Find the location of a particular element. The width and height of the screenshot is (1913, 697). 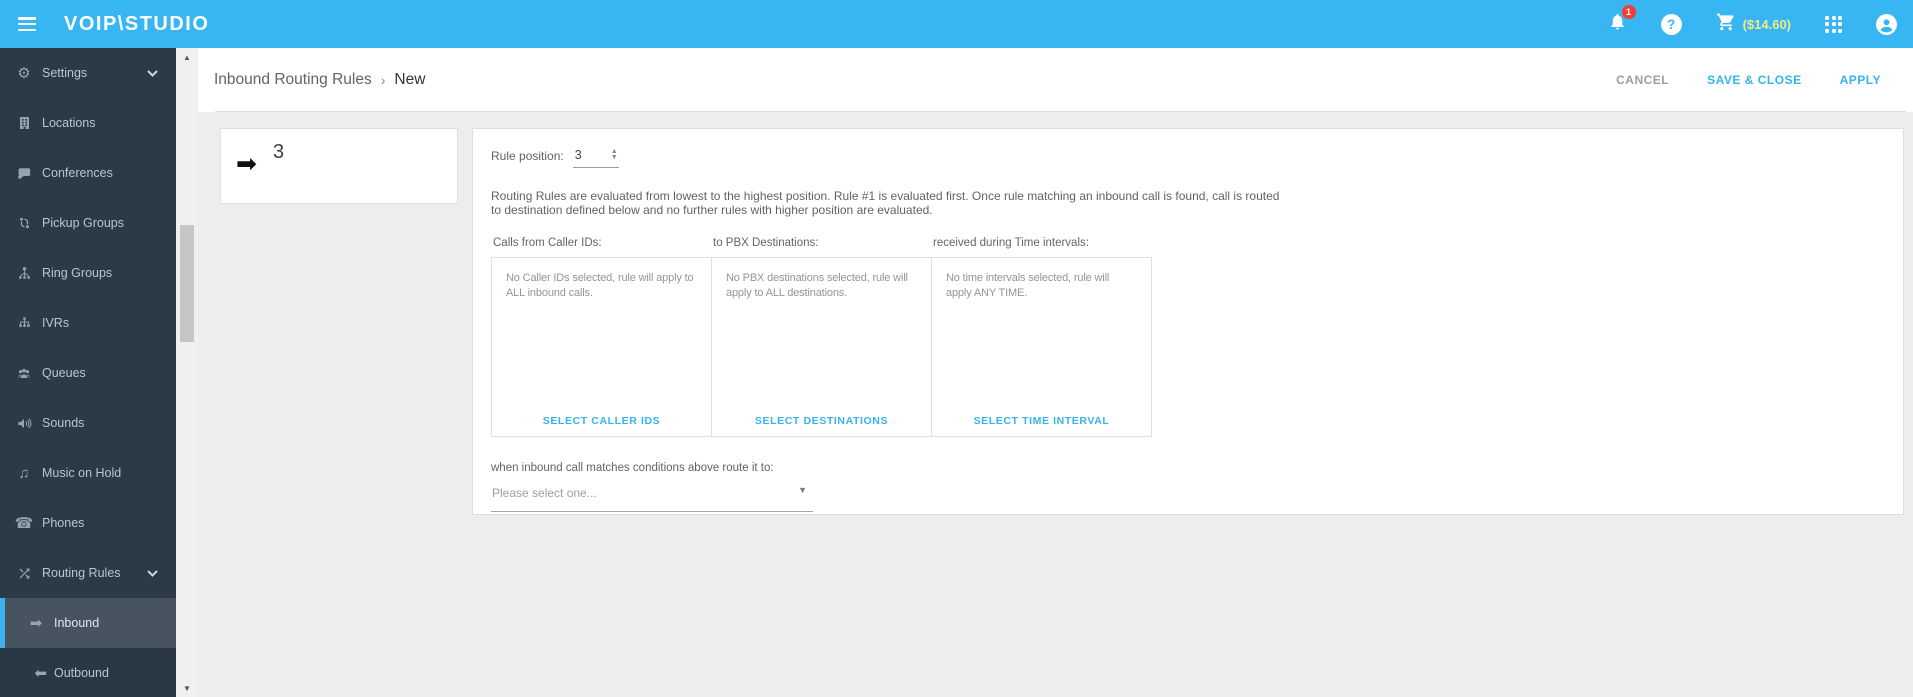

rule-position-number: 3 is located at coordinates (278, 152).